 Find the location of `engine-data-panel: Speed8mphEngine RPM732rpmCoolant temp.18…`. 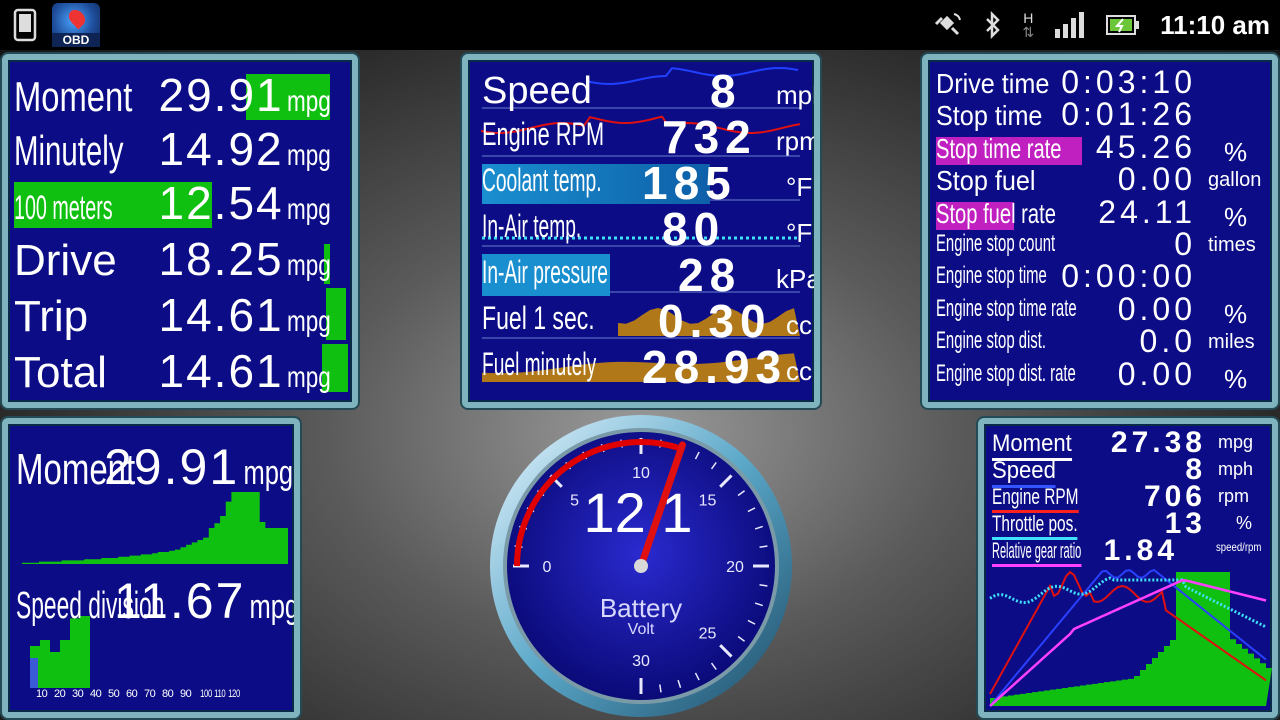

engine-data-panel: Speed8mphEngine RPM732rpmCoolant temp.18… is located at coordinates (641, 231).